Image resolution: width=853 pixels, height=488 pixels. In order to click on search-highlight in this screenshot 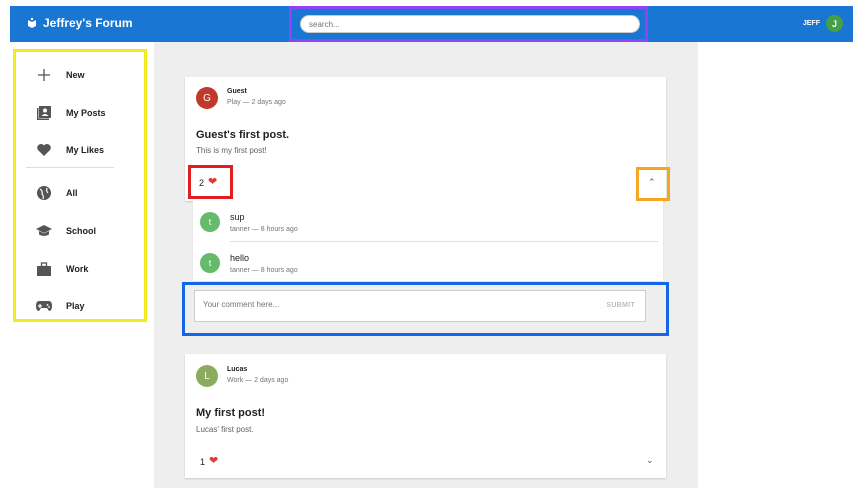, I will do `click(468, 24)`.